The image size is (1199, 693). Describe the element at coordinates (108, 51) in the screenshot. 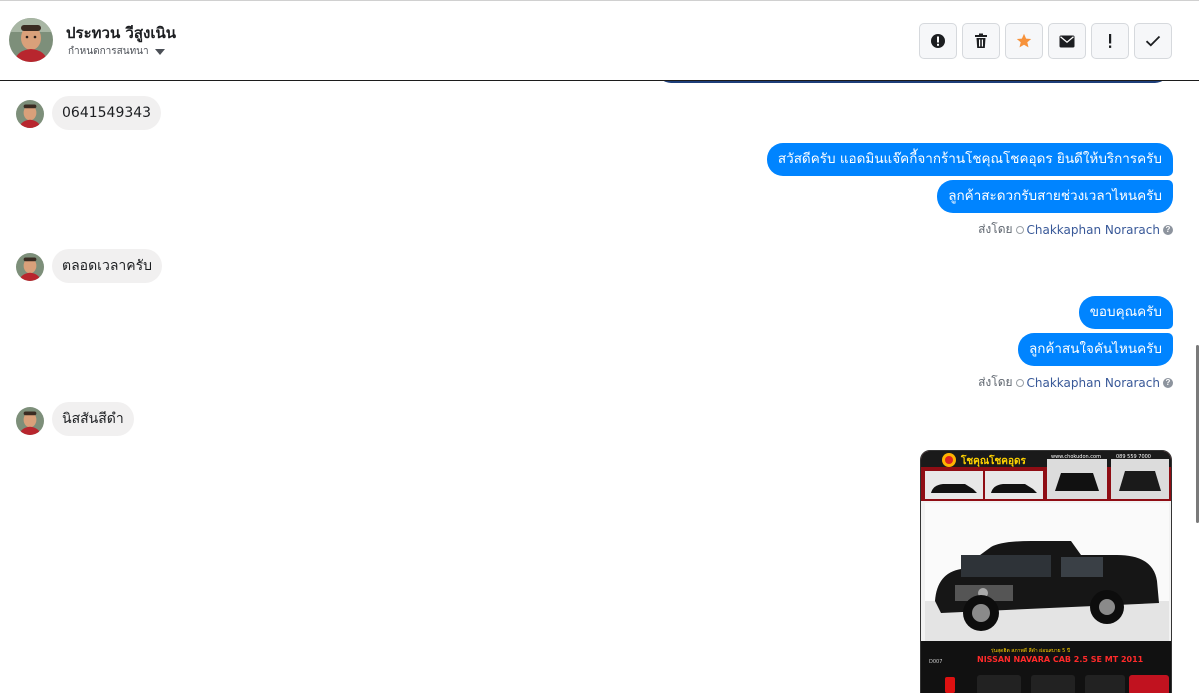

I see `schedule-label: กำหนดการสนทนา` at that location.